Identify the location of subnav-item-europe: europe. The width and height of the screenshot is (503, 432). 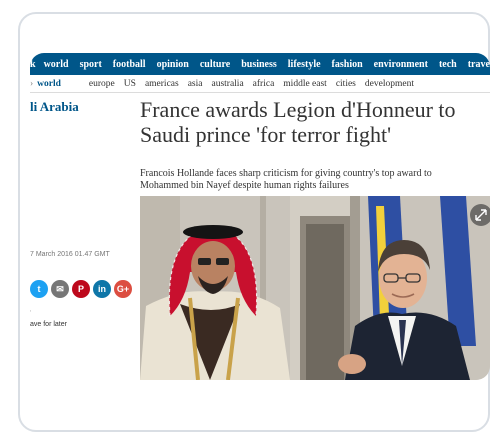
(102, 84).